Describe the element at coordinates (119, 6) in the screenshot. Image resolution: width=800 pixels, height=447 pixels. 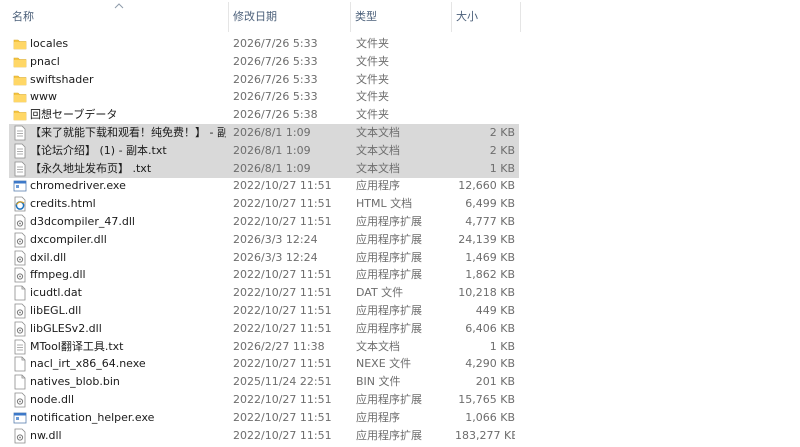
I see `sort-ascending-icon` at that location.